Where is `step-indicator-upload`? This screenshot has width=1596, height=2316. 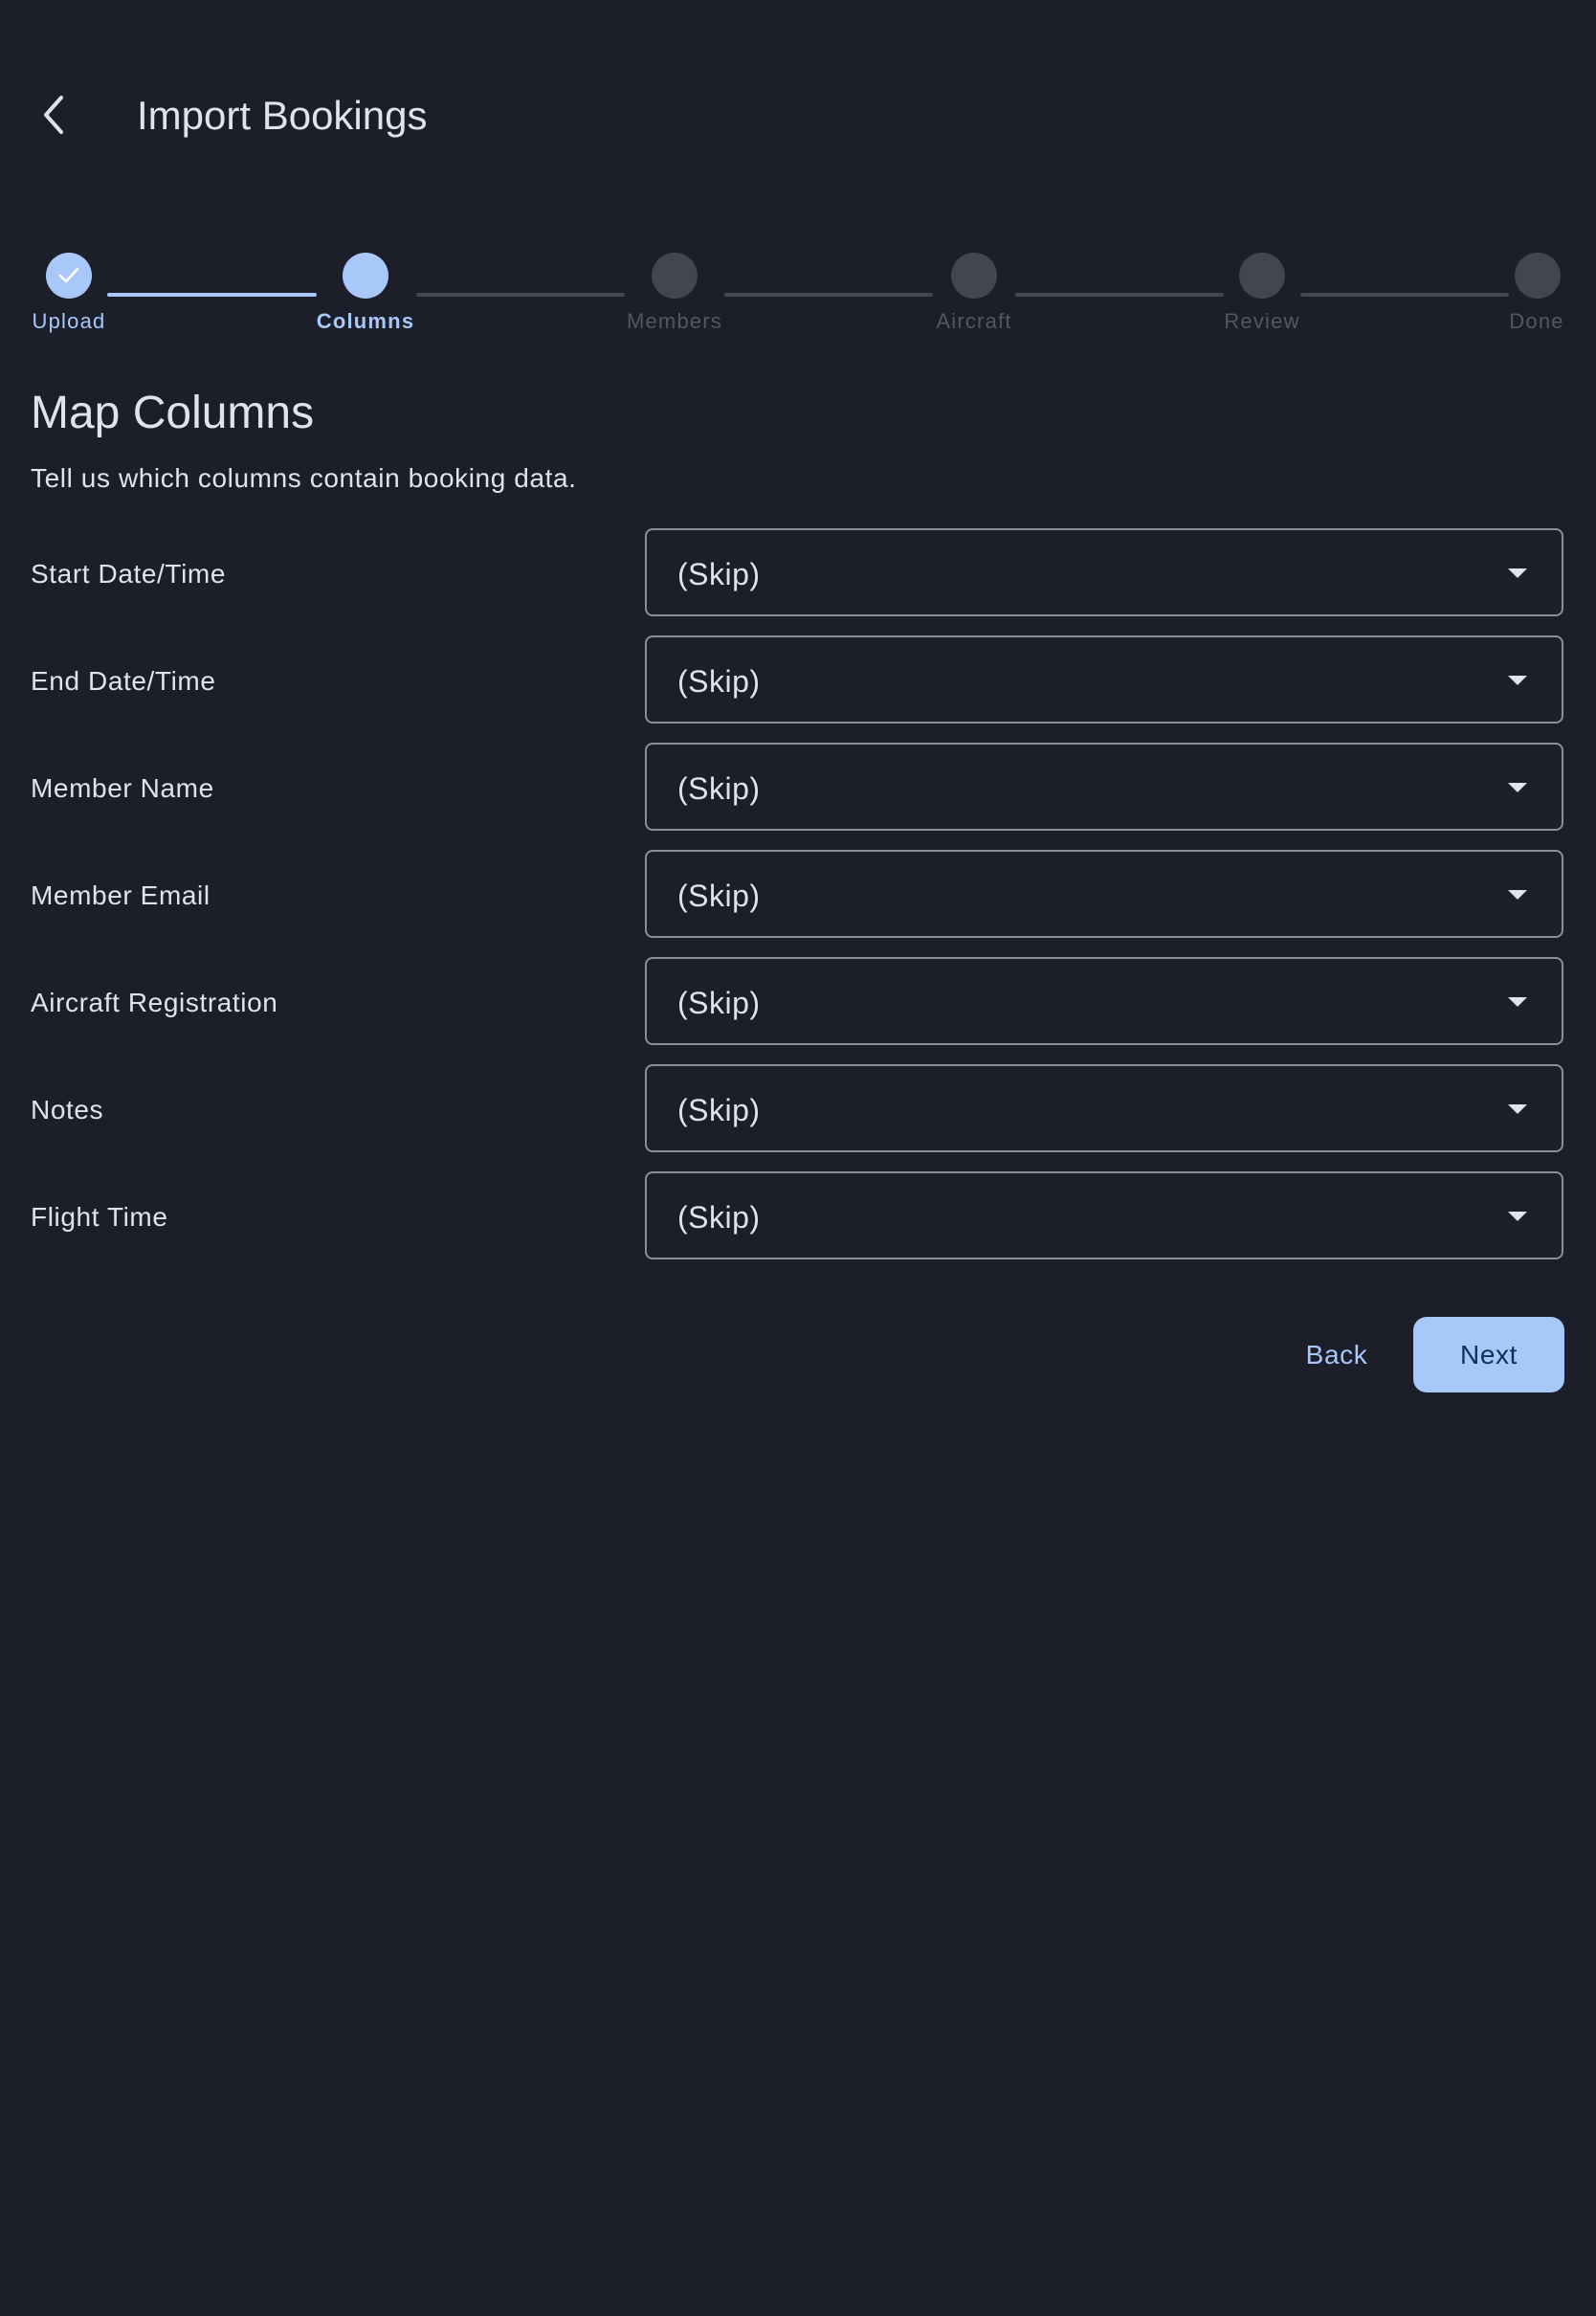
step-indicator-upload is located at coordinates (69, 276).